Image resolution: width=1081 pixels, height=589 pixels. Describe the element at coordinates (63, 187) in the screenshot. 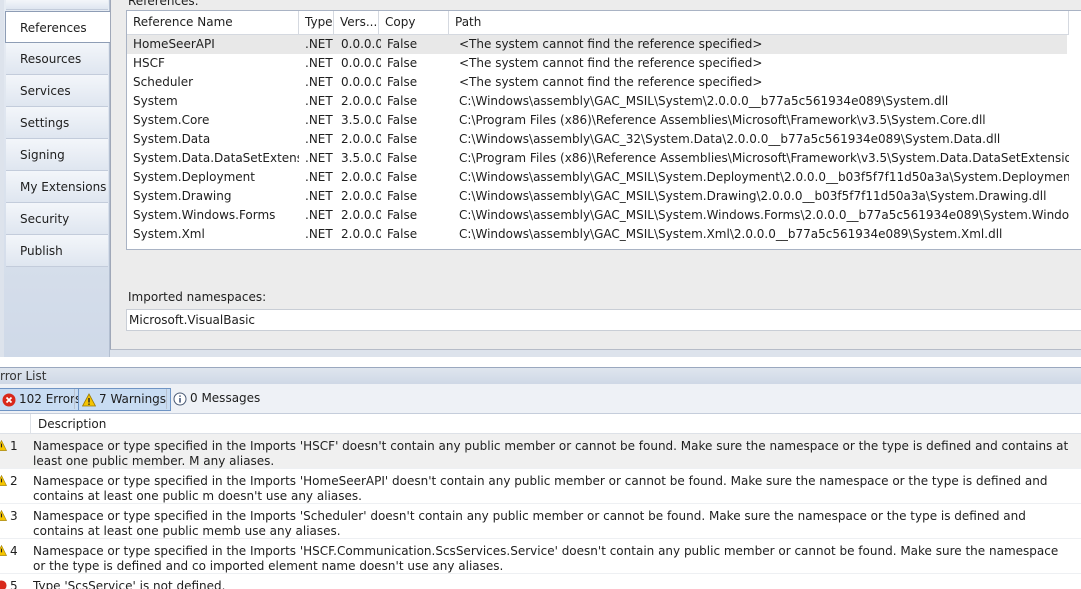

I see `tab-label: My Extensions` at that location.